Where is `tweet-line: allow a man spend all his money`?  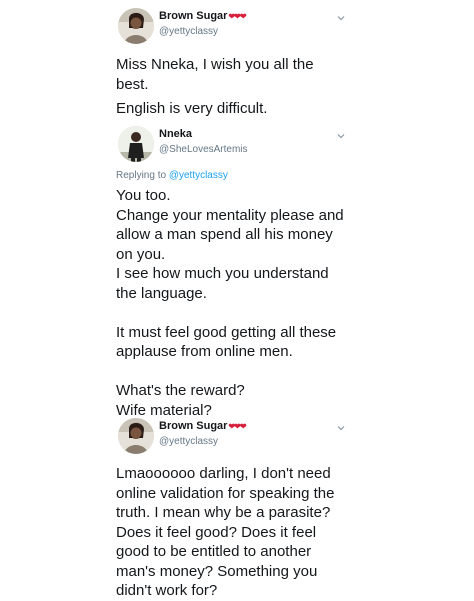
tweet-line: allow a man spend all his money is located at coordinates (224, 234).